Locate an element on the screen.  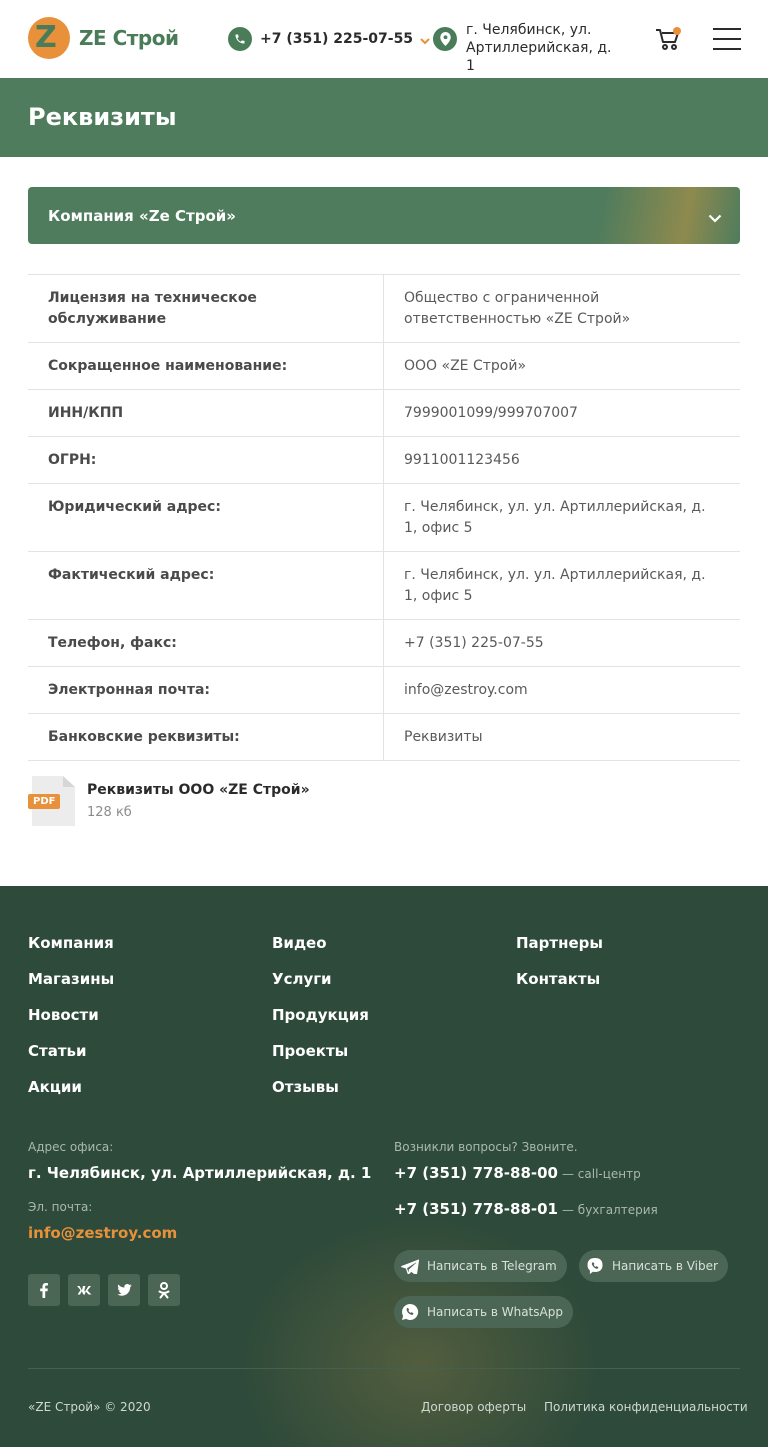
telegram-label: Написать в Telegram is located at coordinates (492, 1266).